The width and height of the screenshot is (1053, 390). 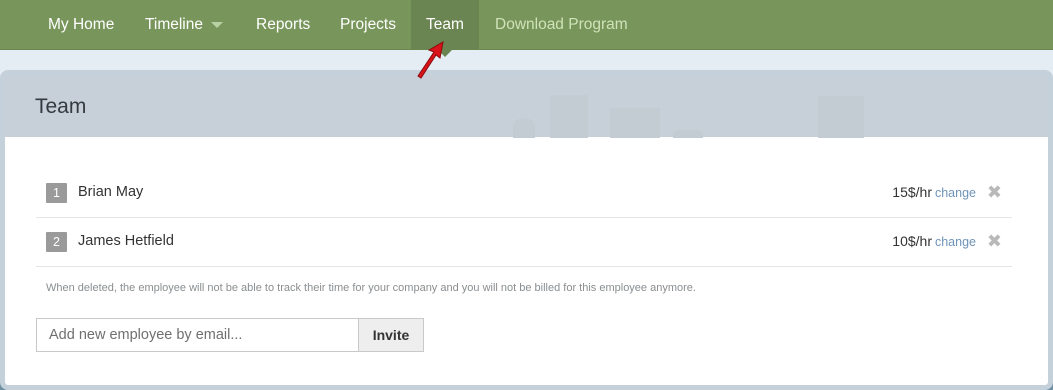 I want to click on page-title: Team, so click(x=61, y=106).